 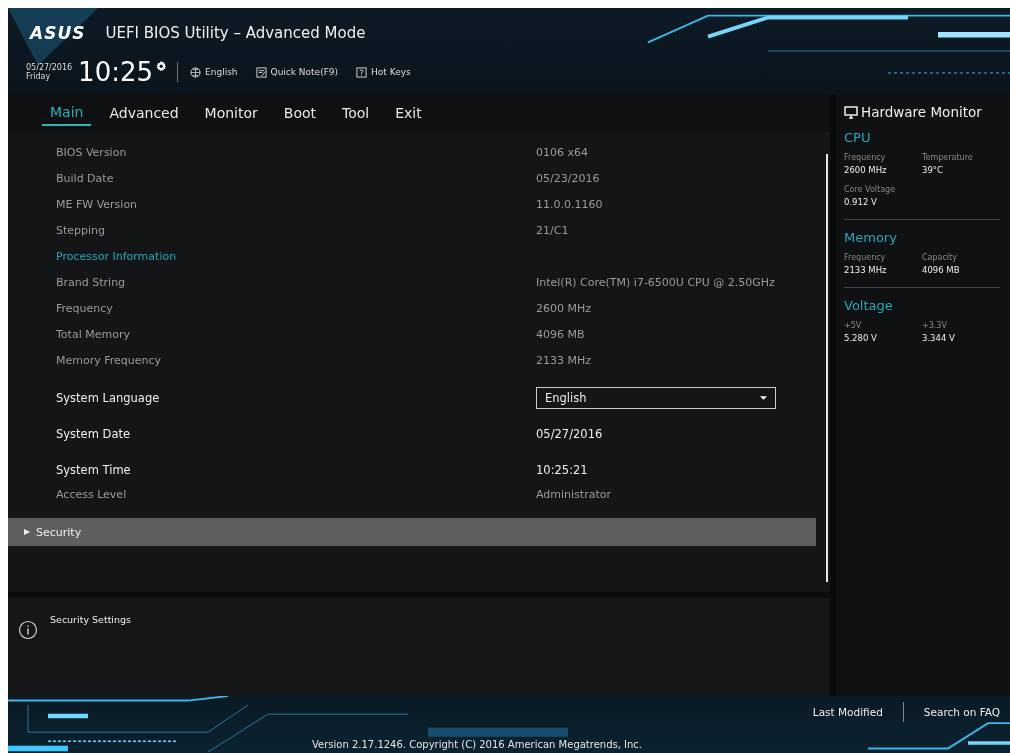 What do you see at coordinates (94, 434) in the screenshot?
I see `setting-label: System Date` at bounding box center [94, 434].